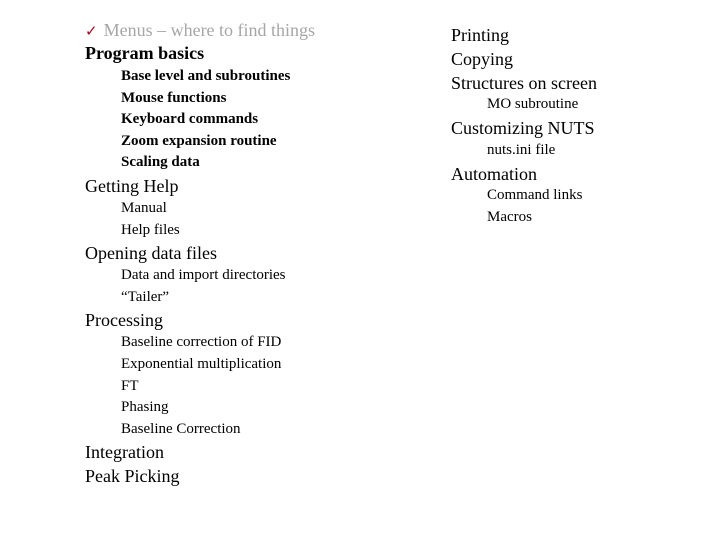  Describe the element at coordinates (199, 141) in the screenshot. I see `outline-subitem: Zoom expansion routine` at that location.